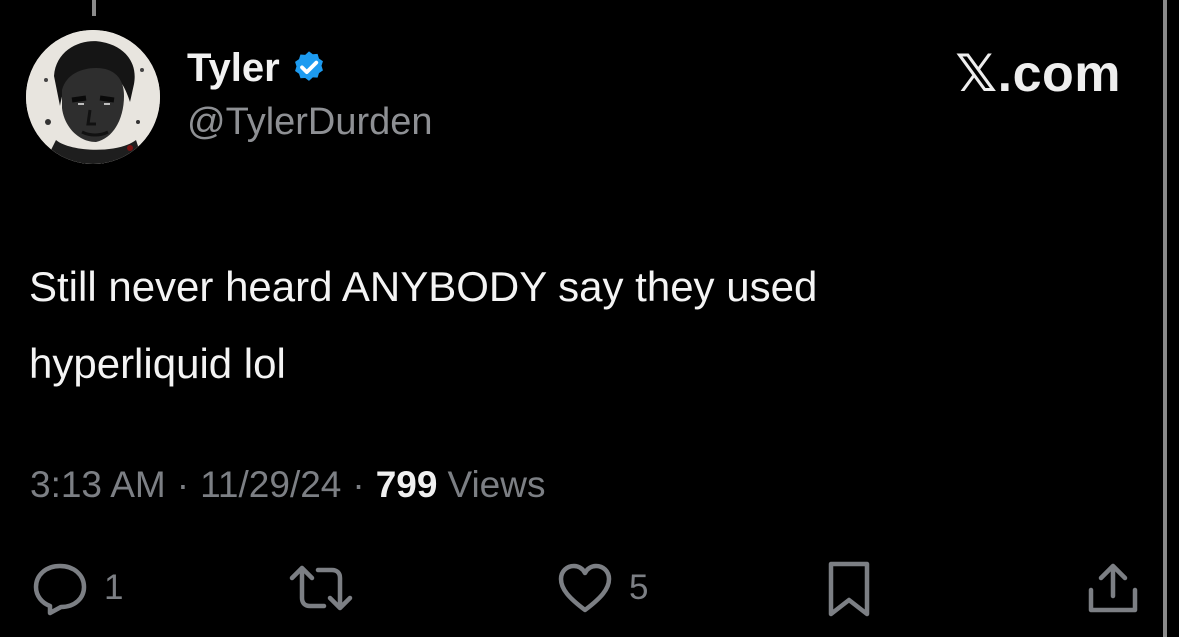 The image size is (1179, 637). What do you see at coordinates (1165, 318) in the screenshot?
I see `scrollbar` at bounding box center [1165, 318].